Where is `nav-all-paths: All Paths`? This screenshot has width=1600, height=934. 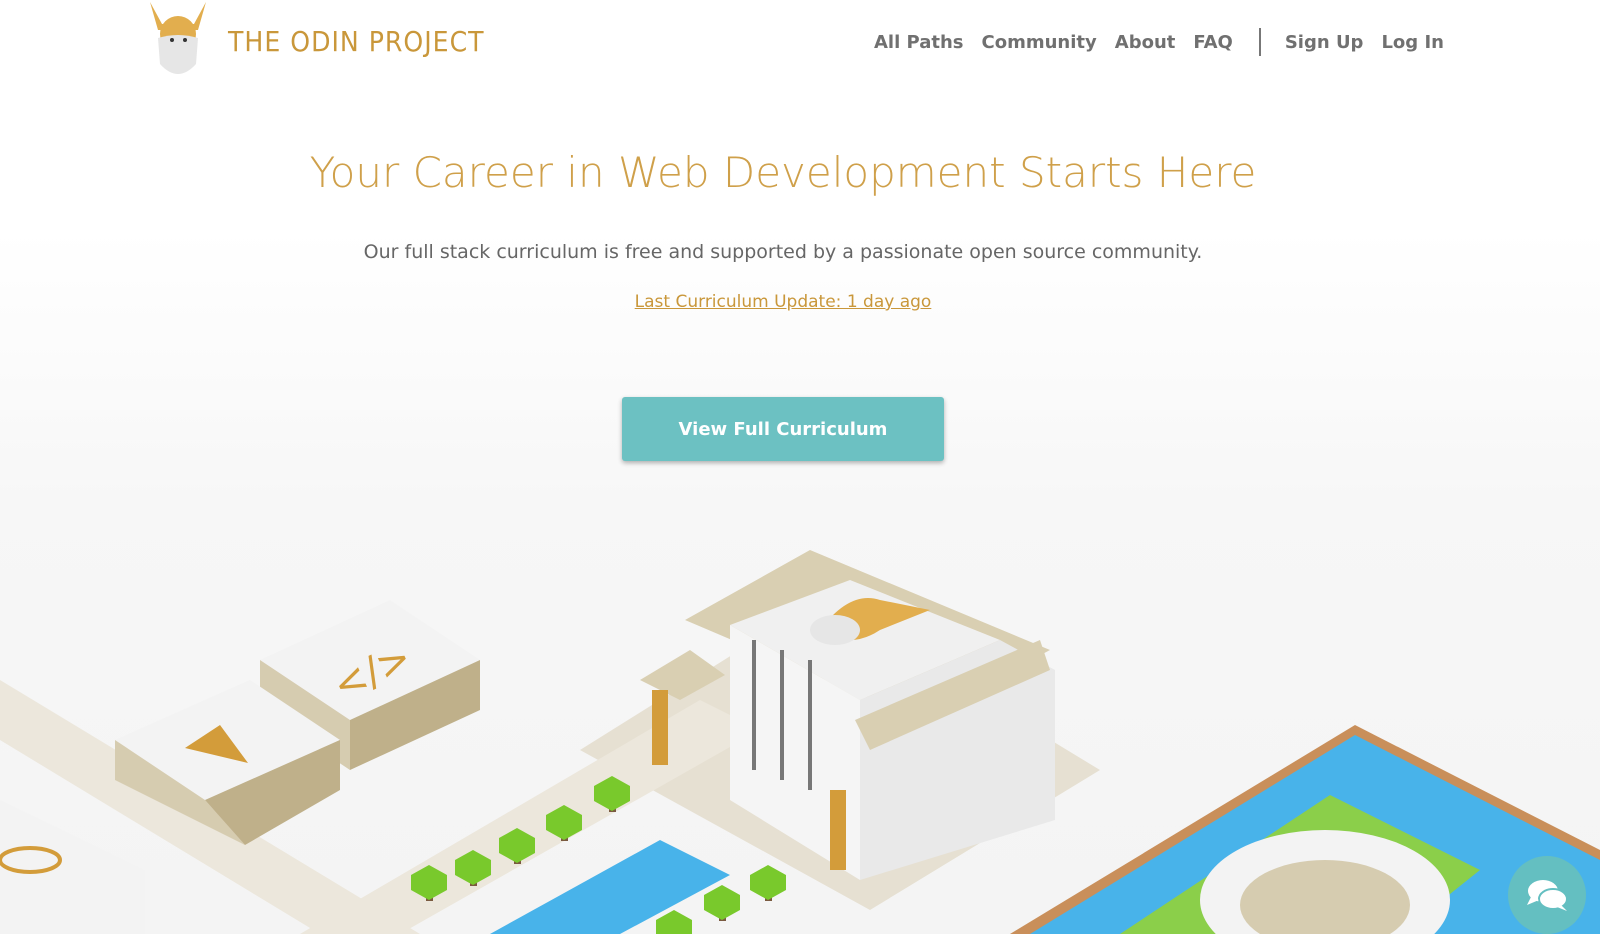 nav-all-paths: All Paths is located at coordinates (919, 42).